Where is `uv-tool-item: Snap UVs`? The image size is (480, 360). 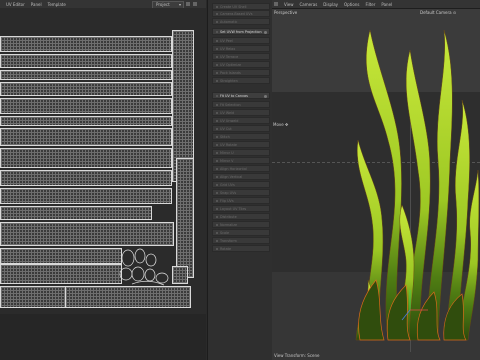
uv-tool-item: Snap UVs is located at coordinates (241, 192).